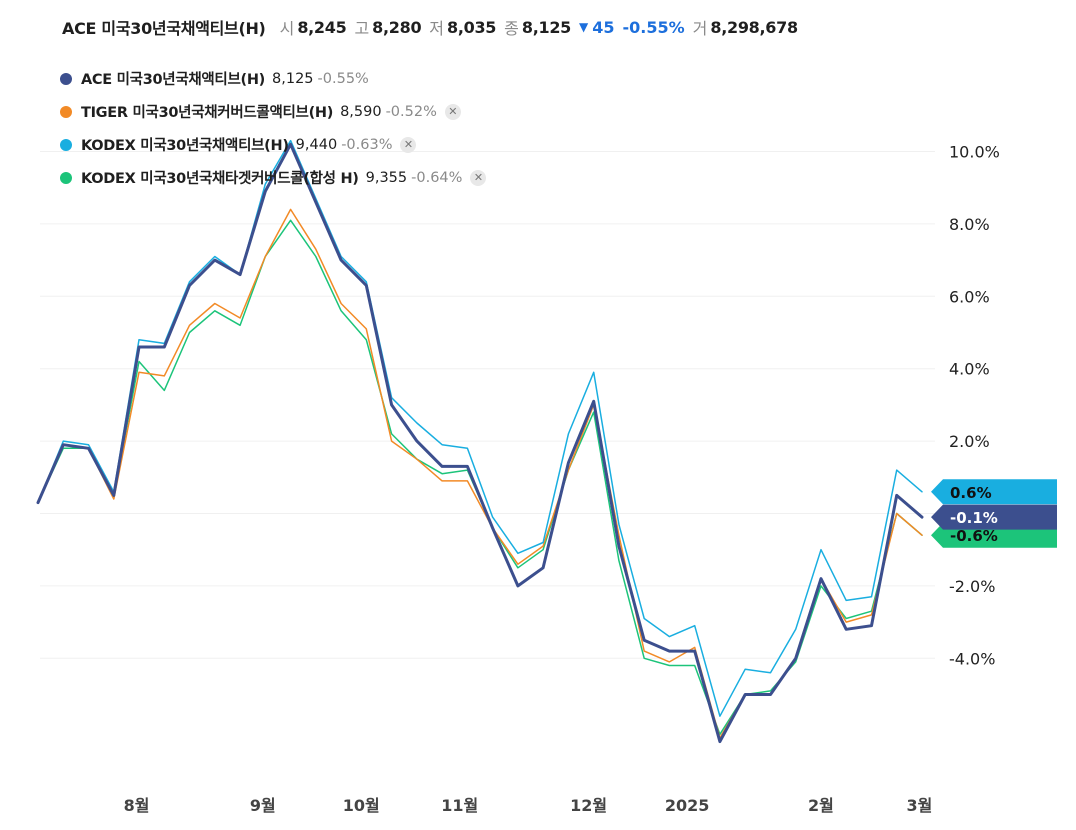  Describe the element at coordinates (969, 441) in the screenshot. I see `y-tick-label: 2.0%` at that location.